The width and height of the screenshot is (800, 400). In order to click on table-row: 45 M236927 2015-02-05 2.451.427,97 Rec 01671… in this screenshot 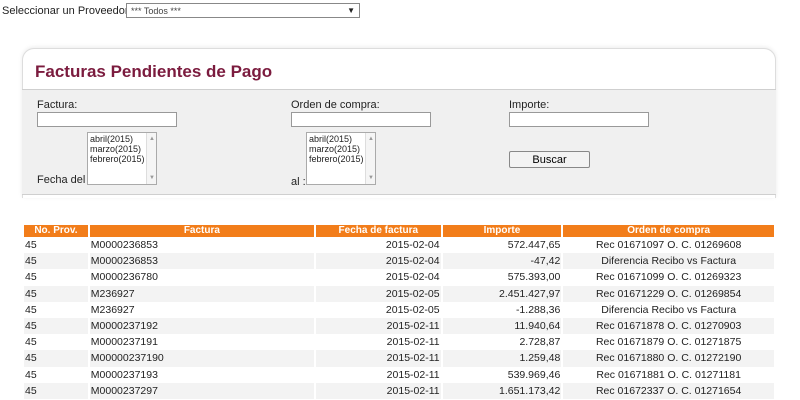, I will do `click(399, 293)`.